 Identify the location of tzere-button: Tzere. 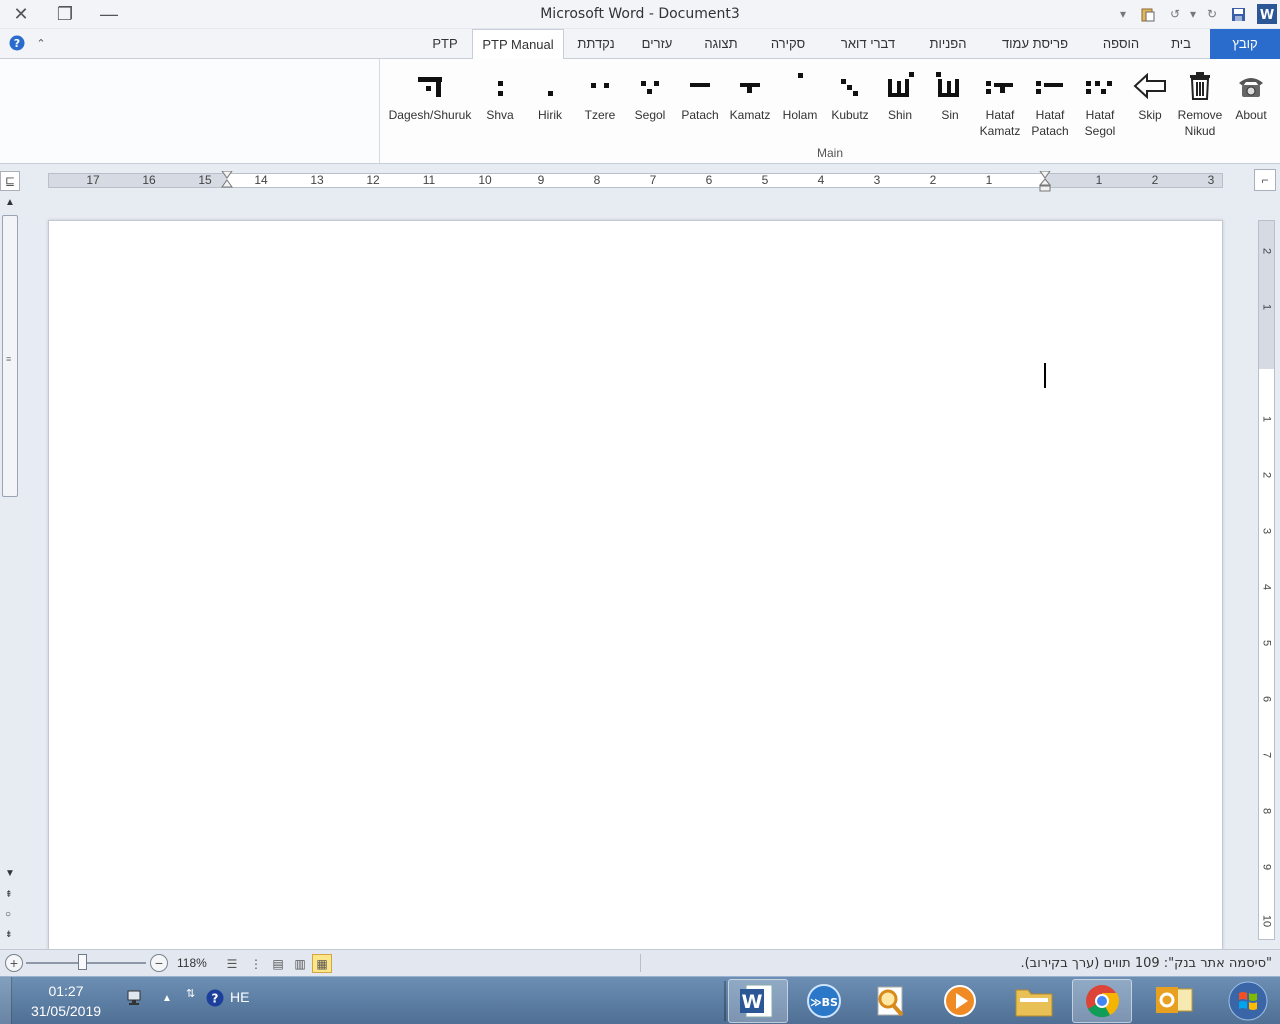
(600, 105).